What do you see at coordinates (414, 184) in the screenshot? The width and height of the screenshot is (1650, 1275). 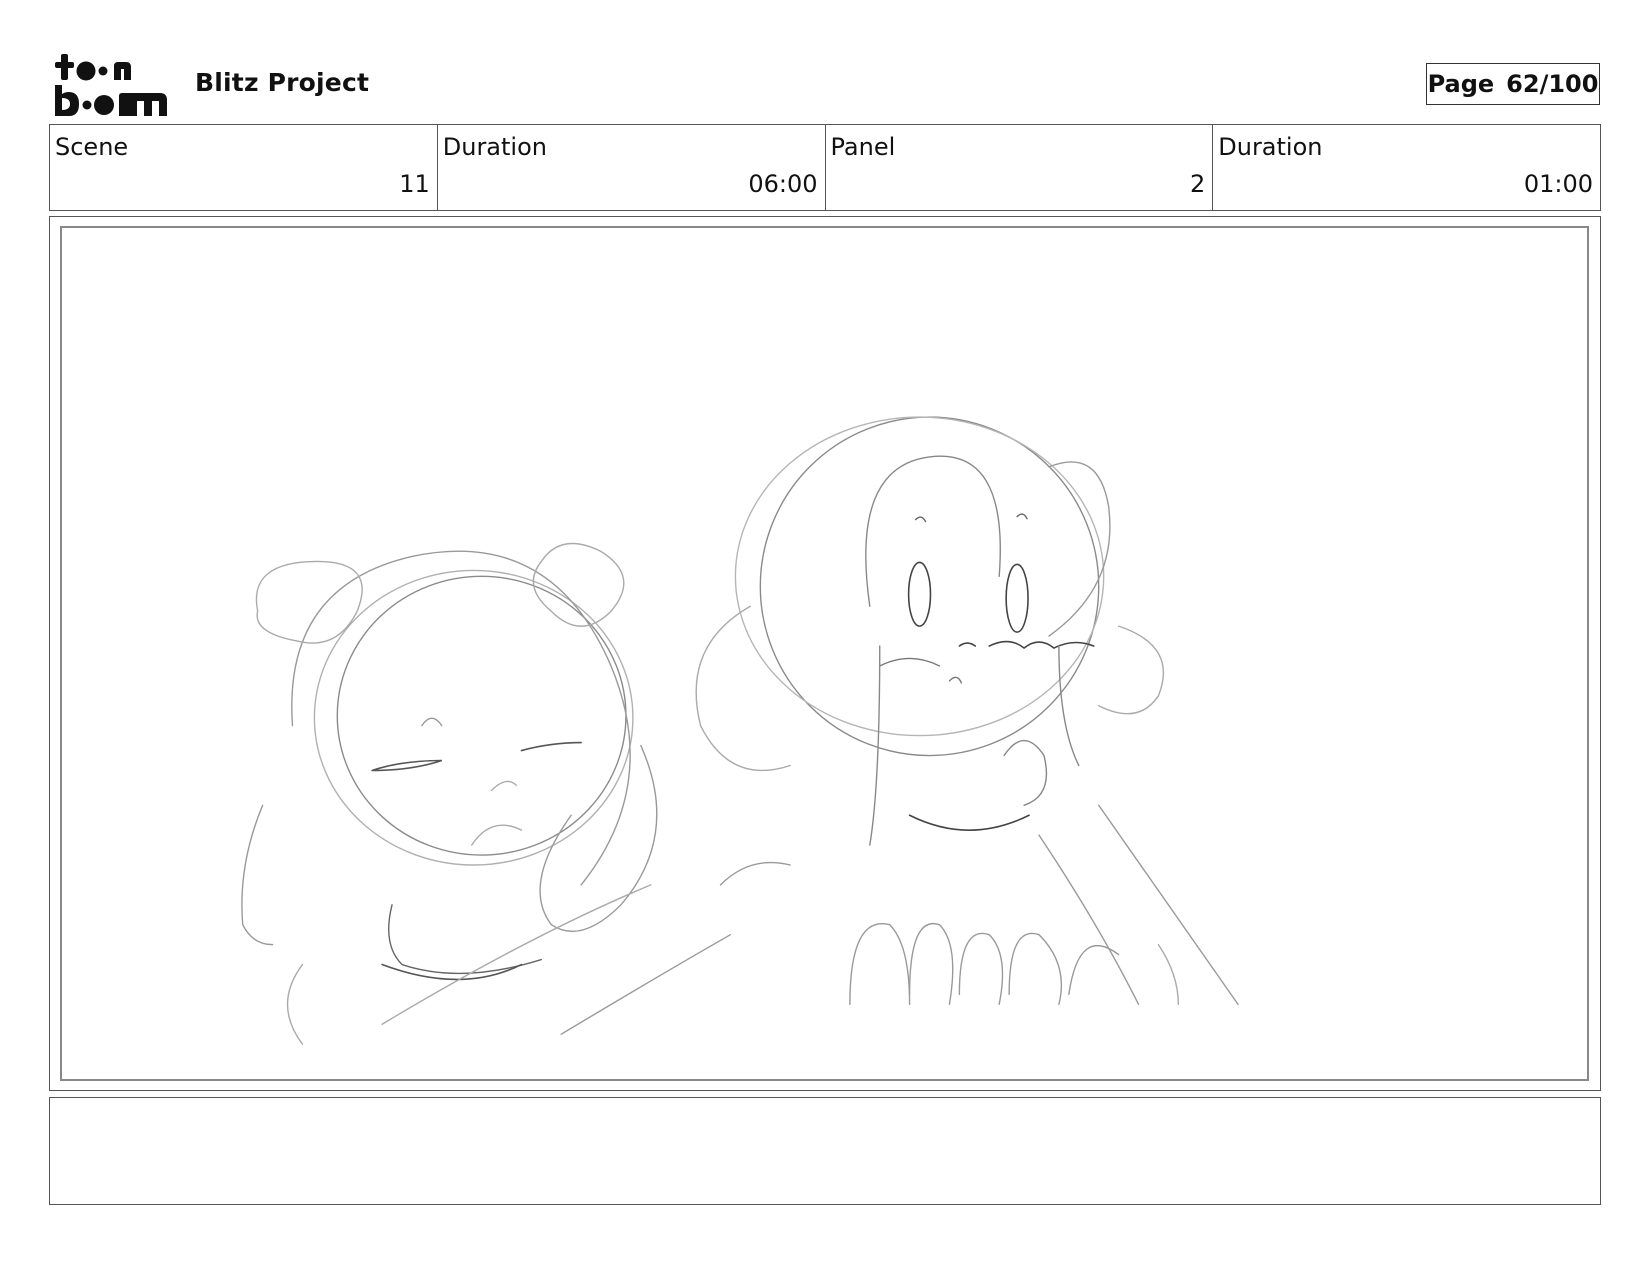 I see `scene-value: 11` at bounding box center [414, 184].